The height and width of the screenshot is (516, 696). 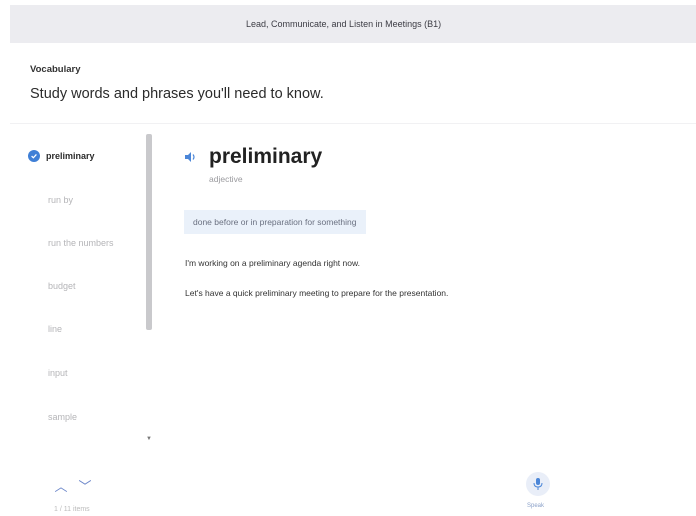 I want to click on word-list-scrollbar: ▼, so click(x=149, y=289).